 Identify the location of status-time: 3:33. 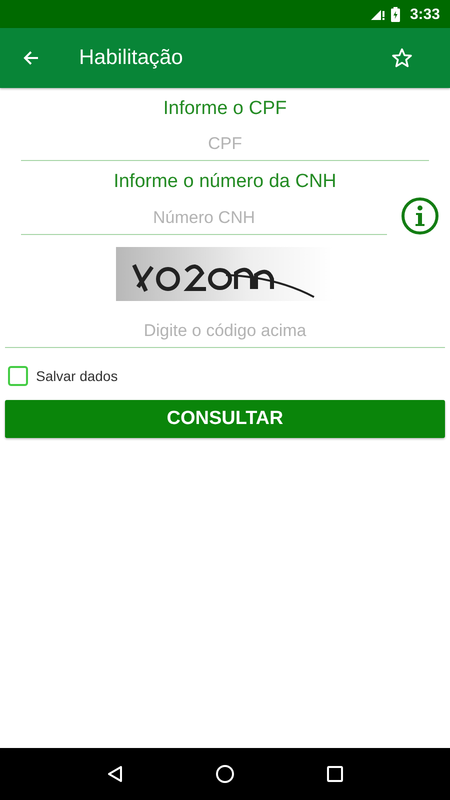
(425, 14).